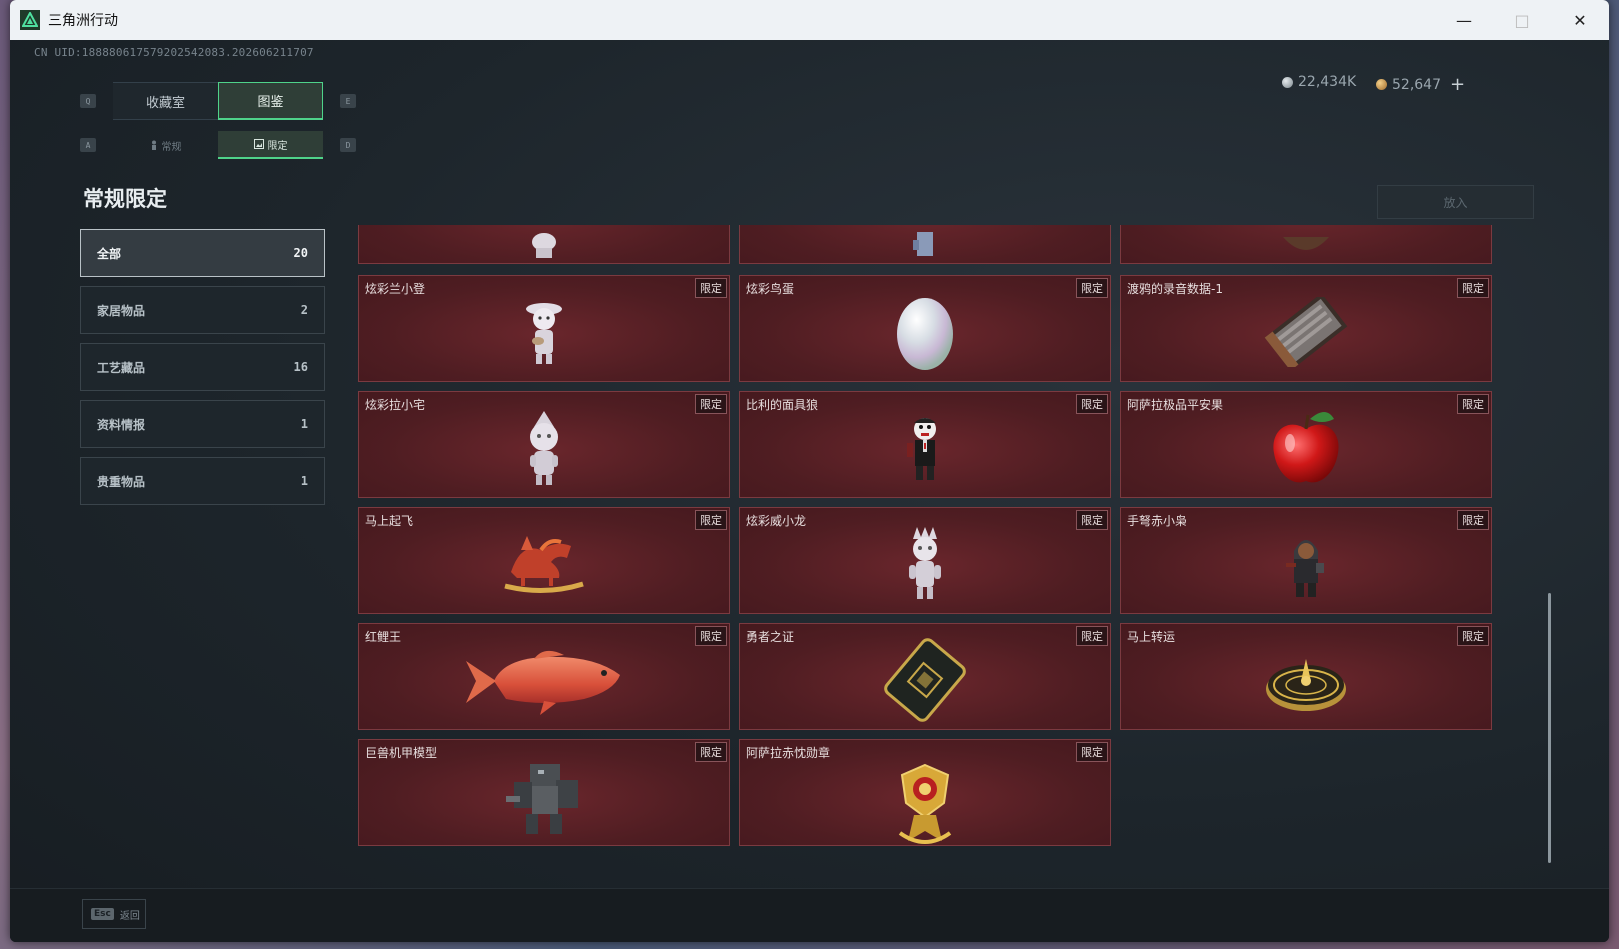 This screenshot has width=1619, height=949. I want to click on bowl-icon, so click(1306, 244).